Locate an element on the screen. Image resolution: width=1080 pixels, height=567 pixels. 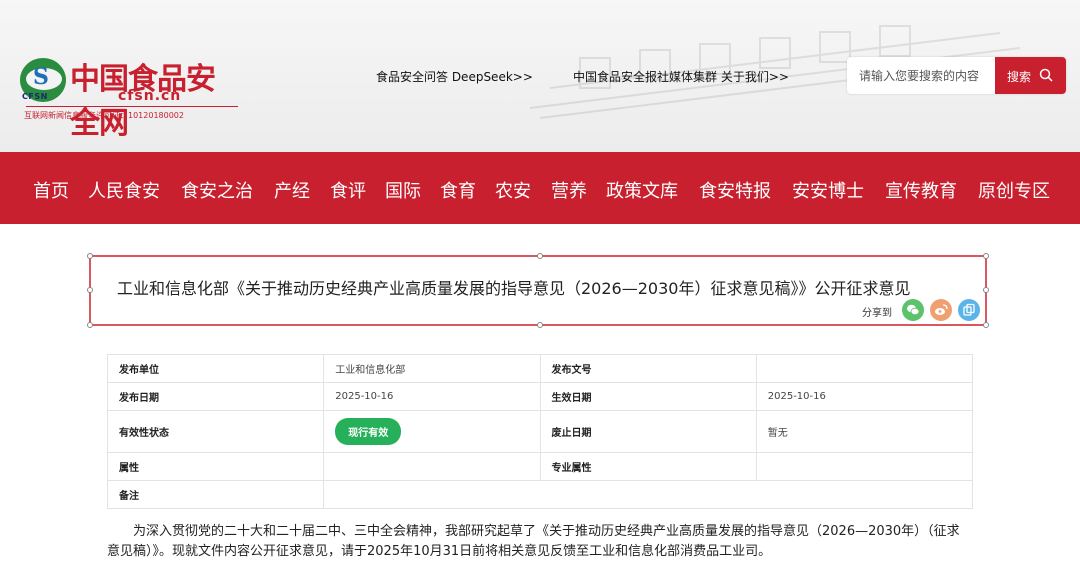
search-icon is located at coordinates (1046, 75).